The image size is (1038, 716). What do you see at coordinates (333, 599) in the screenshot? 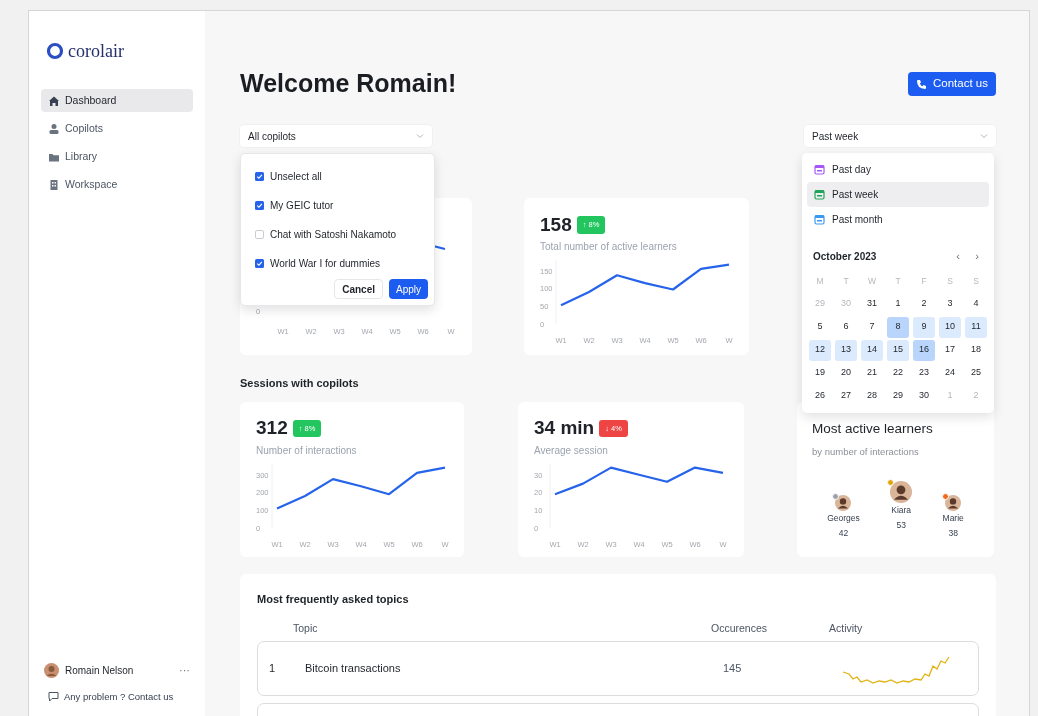
I see `card-title: Most frequently asked topics` at bounding box center [333, 599].